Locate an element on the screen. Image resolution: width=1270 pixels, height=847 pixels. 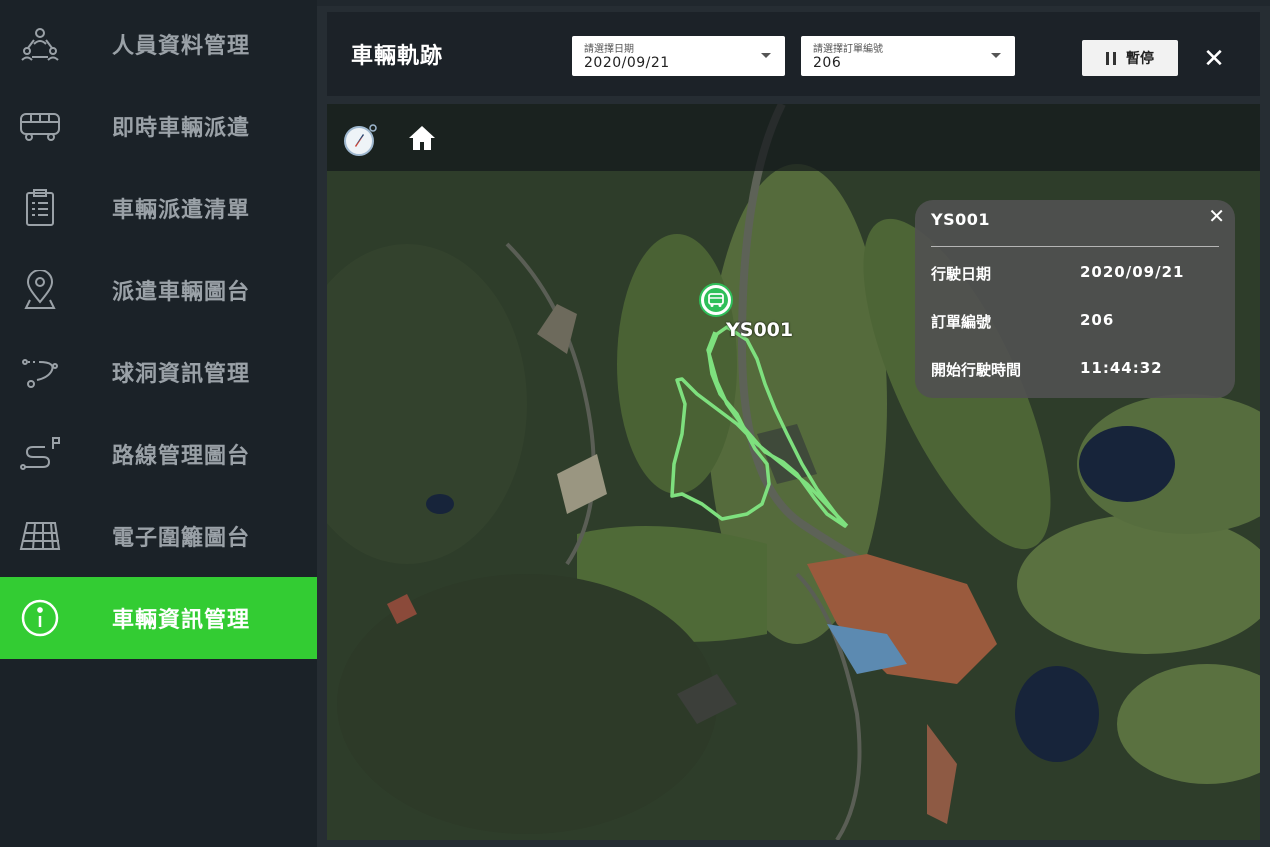
sidebar-item-personnel: 人員資料管理 is located at coordinates (158, 44).